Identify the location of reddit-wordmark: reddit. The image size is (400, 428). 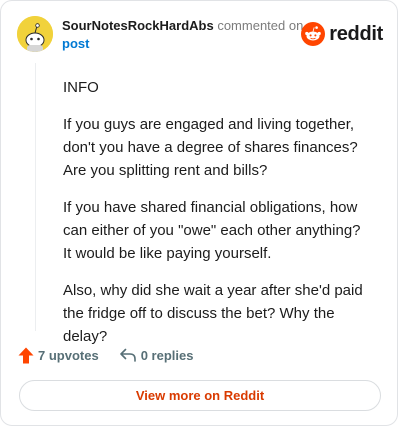
(356, 33).